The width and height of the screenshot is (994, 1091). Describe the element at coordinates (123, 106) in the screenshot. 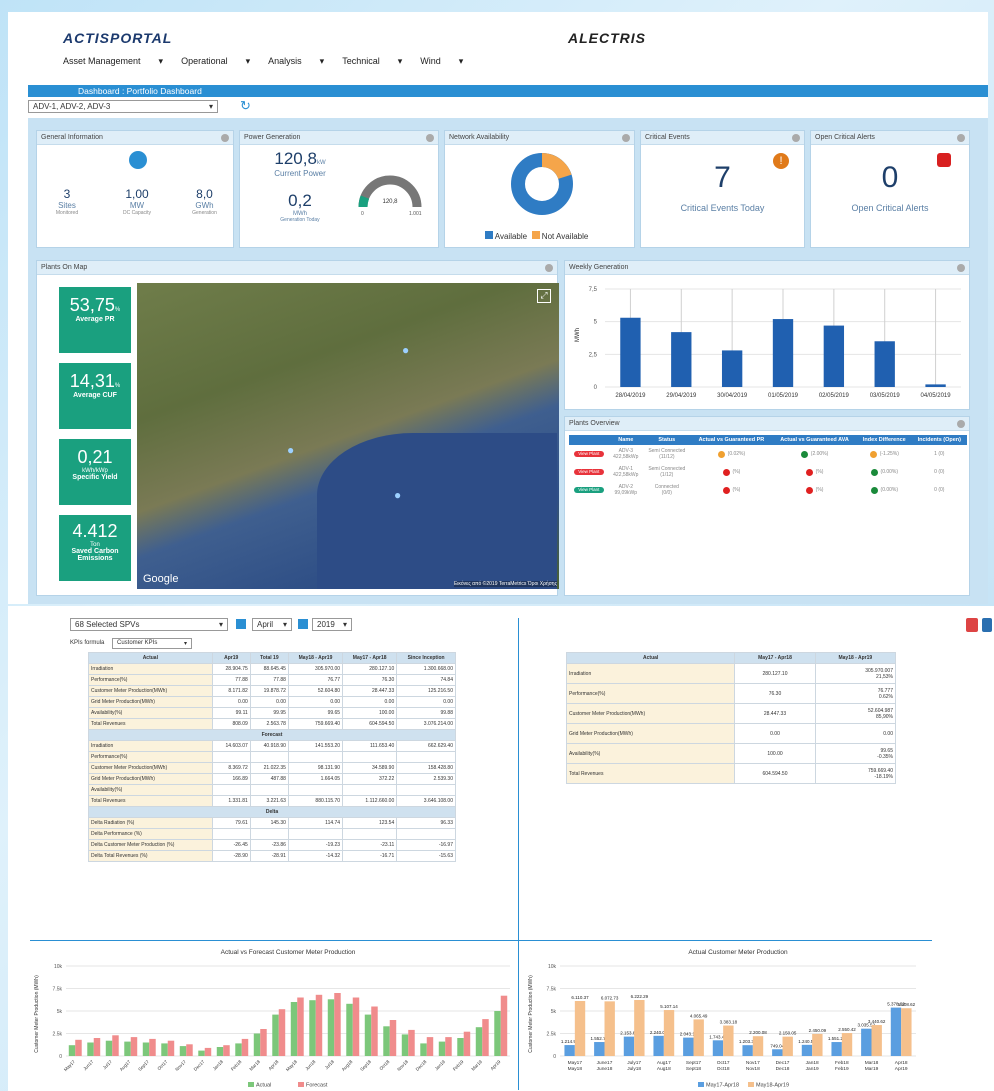

I see `portfolio-select: ADV-1, ADV-2, ADV-3 ▾` at that location.